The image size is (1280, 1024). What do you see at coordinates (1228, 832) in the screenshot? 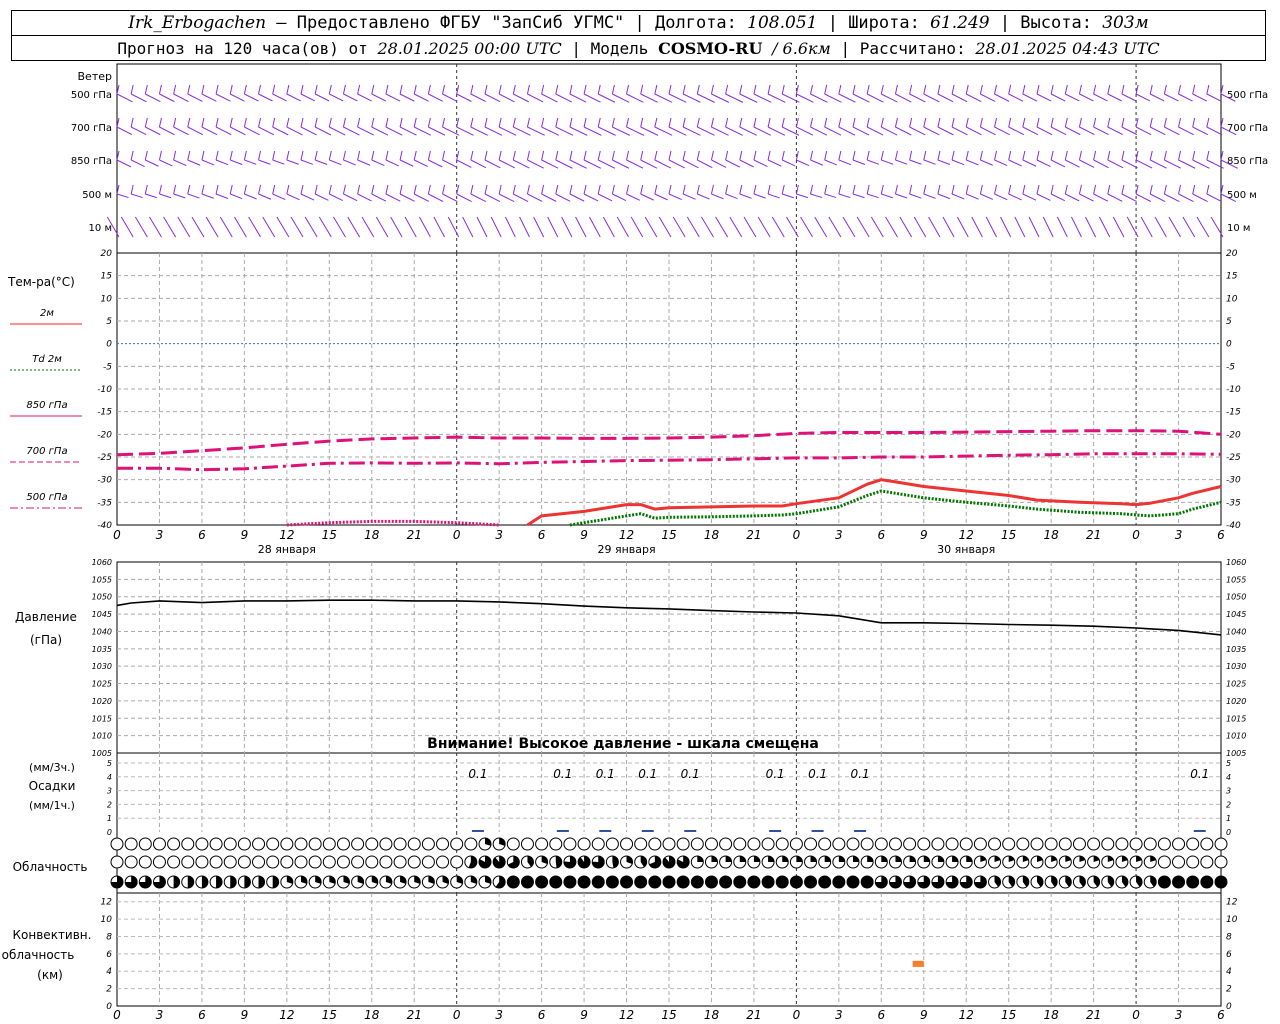
I see `precip-tick-right: 0` at bounding box center [1228, 832].